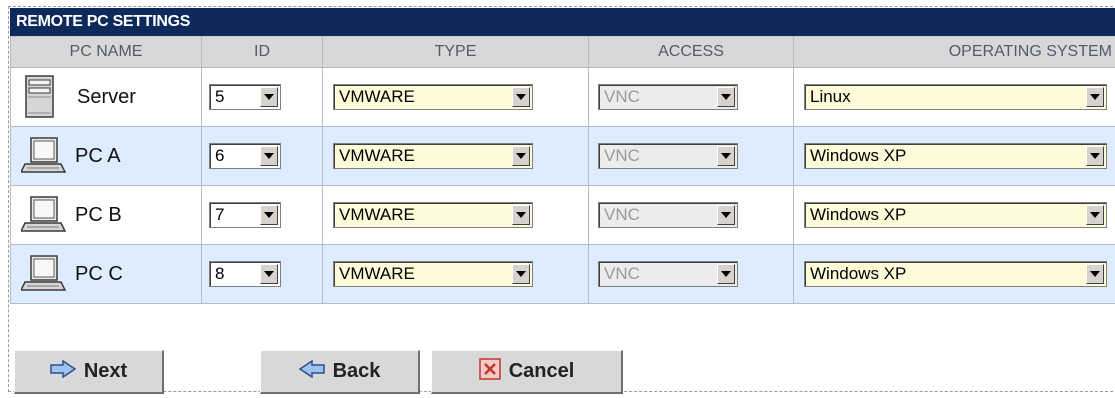 Image resolution: width=1115 pixels, height=398 pixels. Describe the element at coordinates (830, 96) in the screenshot. I see `os-select-value: Linux` at that location.